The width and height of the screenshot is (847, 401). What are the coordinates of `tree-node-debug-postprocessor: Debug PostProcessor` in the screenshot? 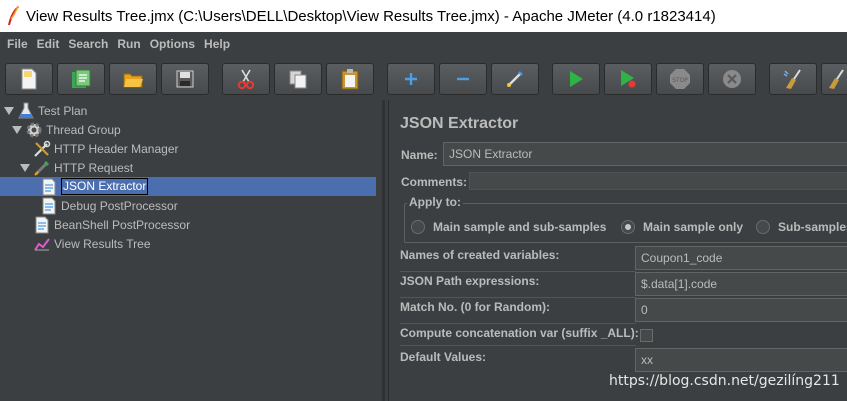 It's located at (109, 205).